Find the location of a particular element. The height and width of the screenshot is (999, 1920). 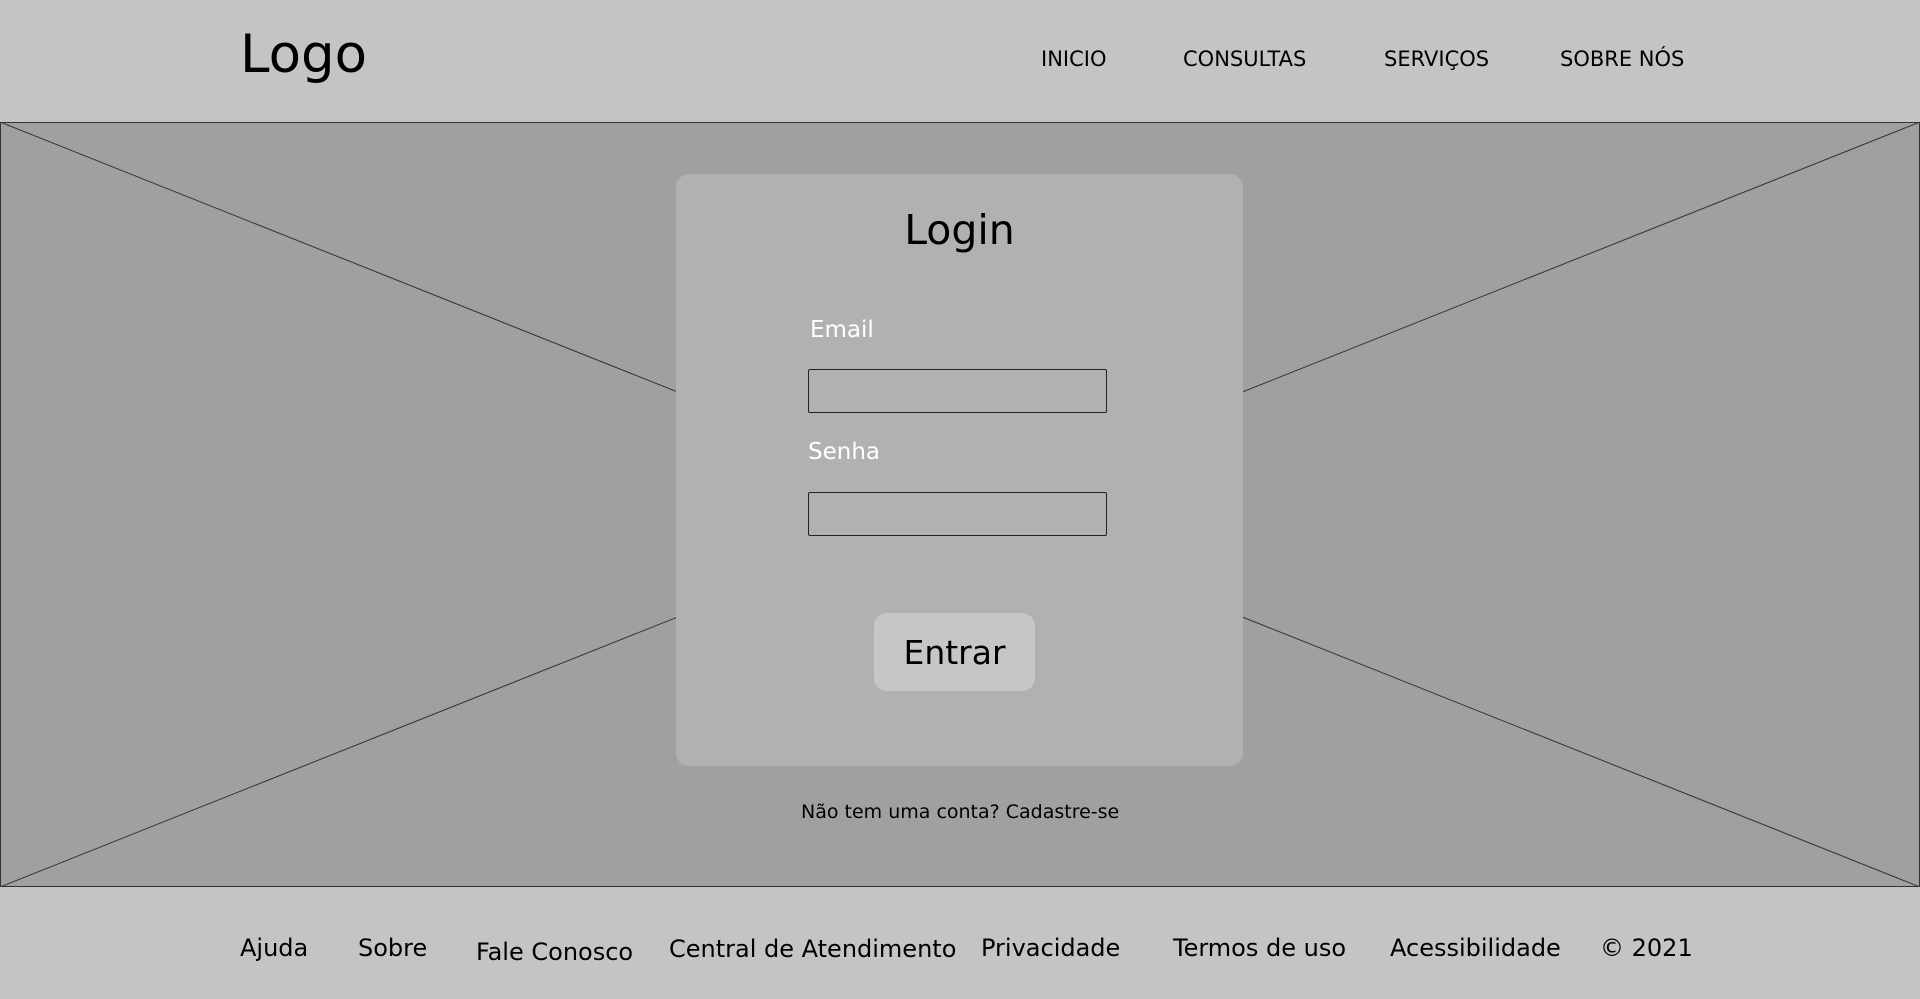

signup-prompt: Não tem uma conta? Cadastre-se is located at coordinates (960, 812).